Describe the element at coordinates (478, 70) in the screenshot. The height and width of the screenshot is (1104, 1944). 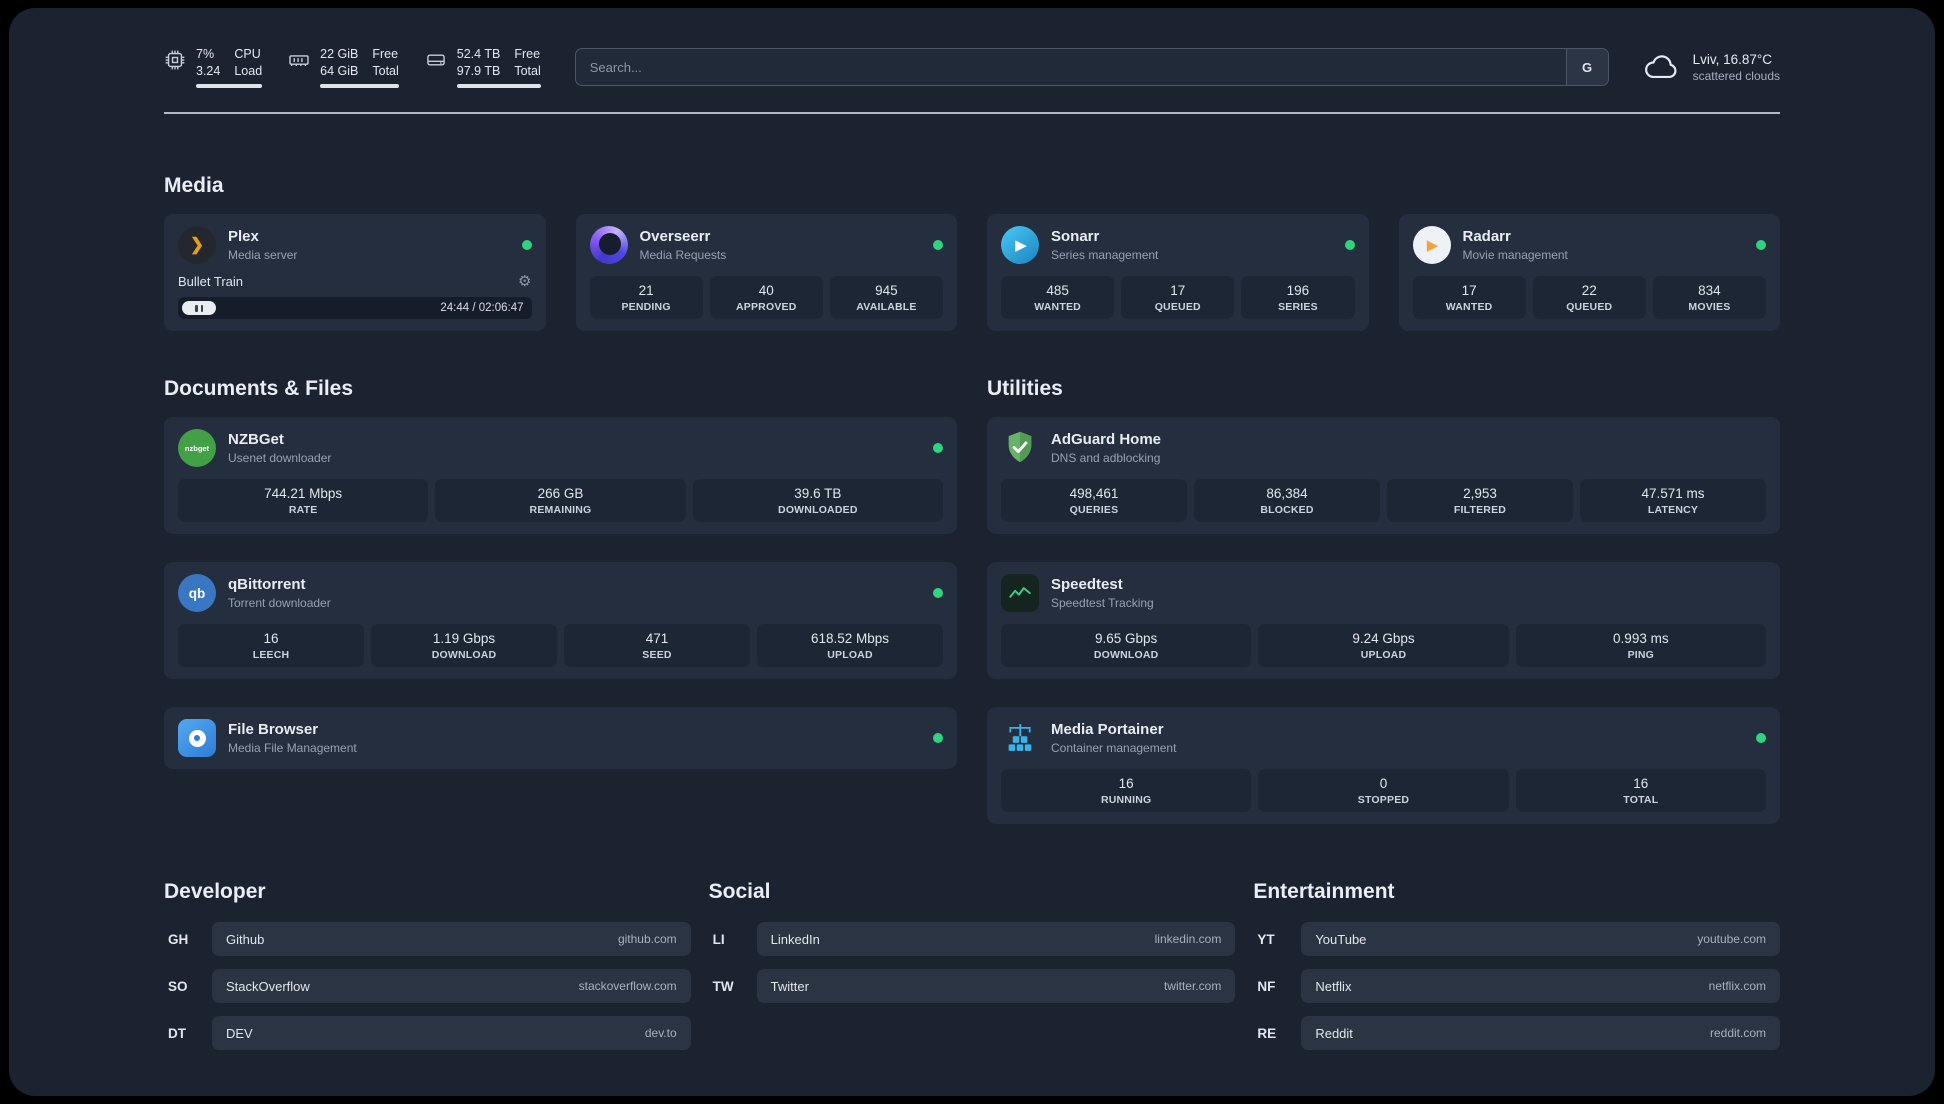
I see `disk-total: 97.9 TB` at that location.